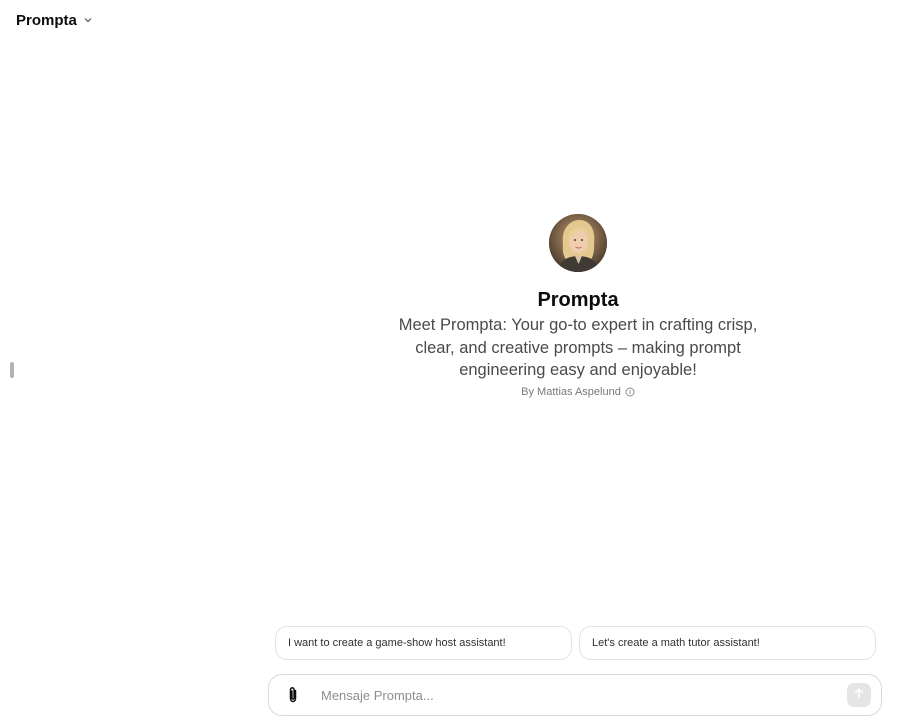  Describe the element at coordinates (583, 695) in the screenshot. I see `message-input` at that location.